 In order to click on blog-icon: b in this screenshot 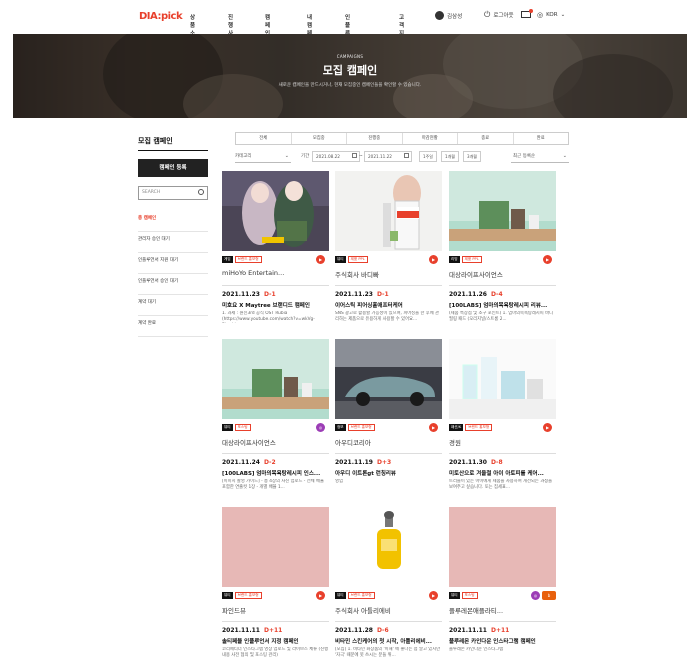, I will do `click(549, 595)`.